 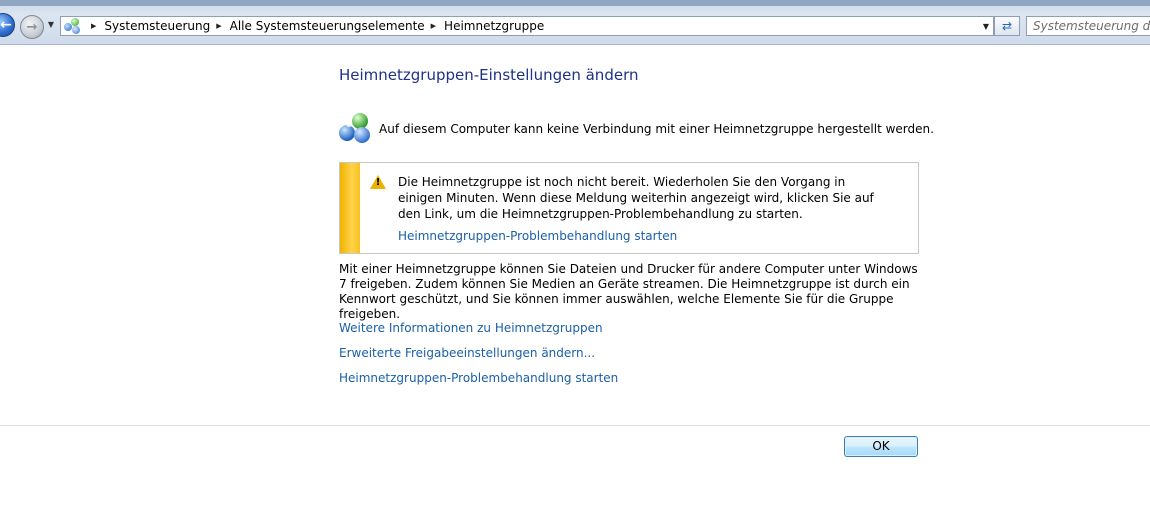 What do you see at coordinates (378, 182) in the screenshot?
I see `warning-icon-mark: !` at bounding box center [378, 182].